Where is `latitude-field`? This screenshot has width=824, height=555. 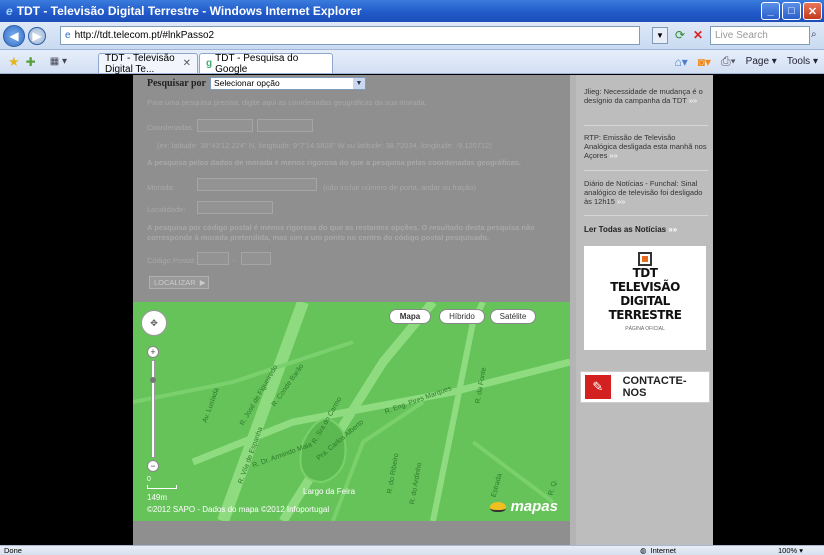
latitude-field is located at coordinates (225, 125).